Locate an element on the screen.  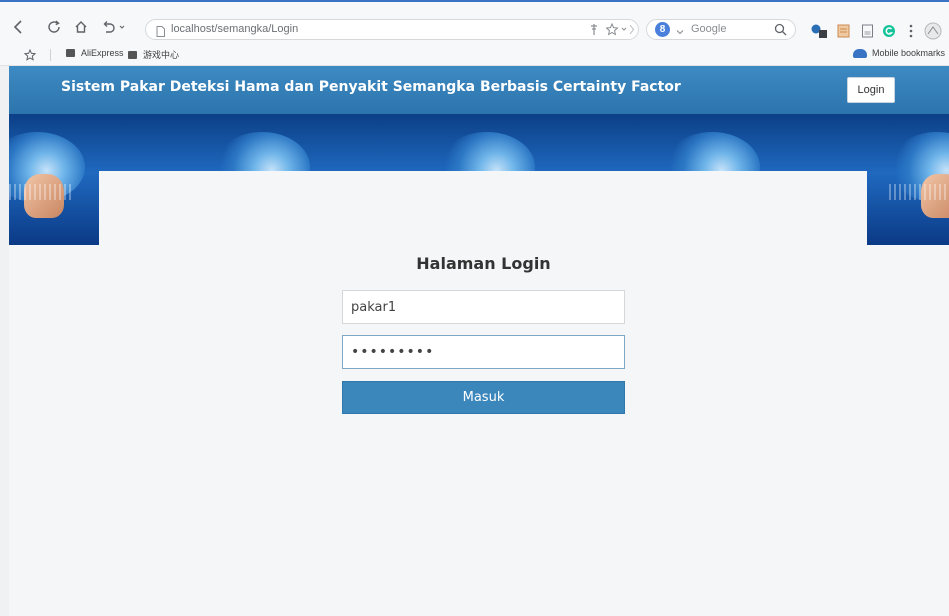
login-submit-button: Masuk is located at coordinates (483, 397).